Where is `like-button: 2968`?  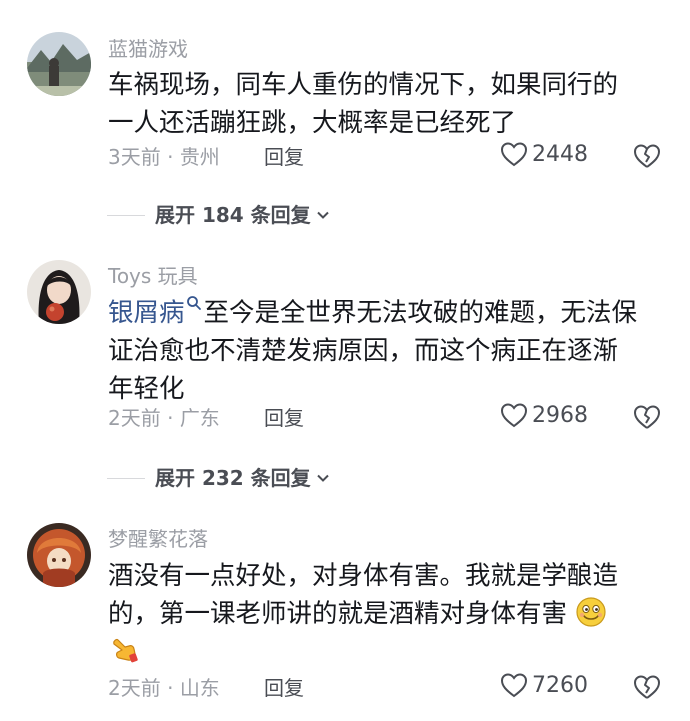 like-button: 2968 is located at coordinates (544, 415).